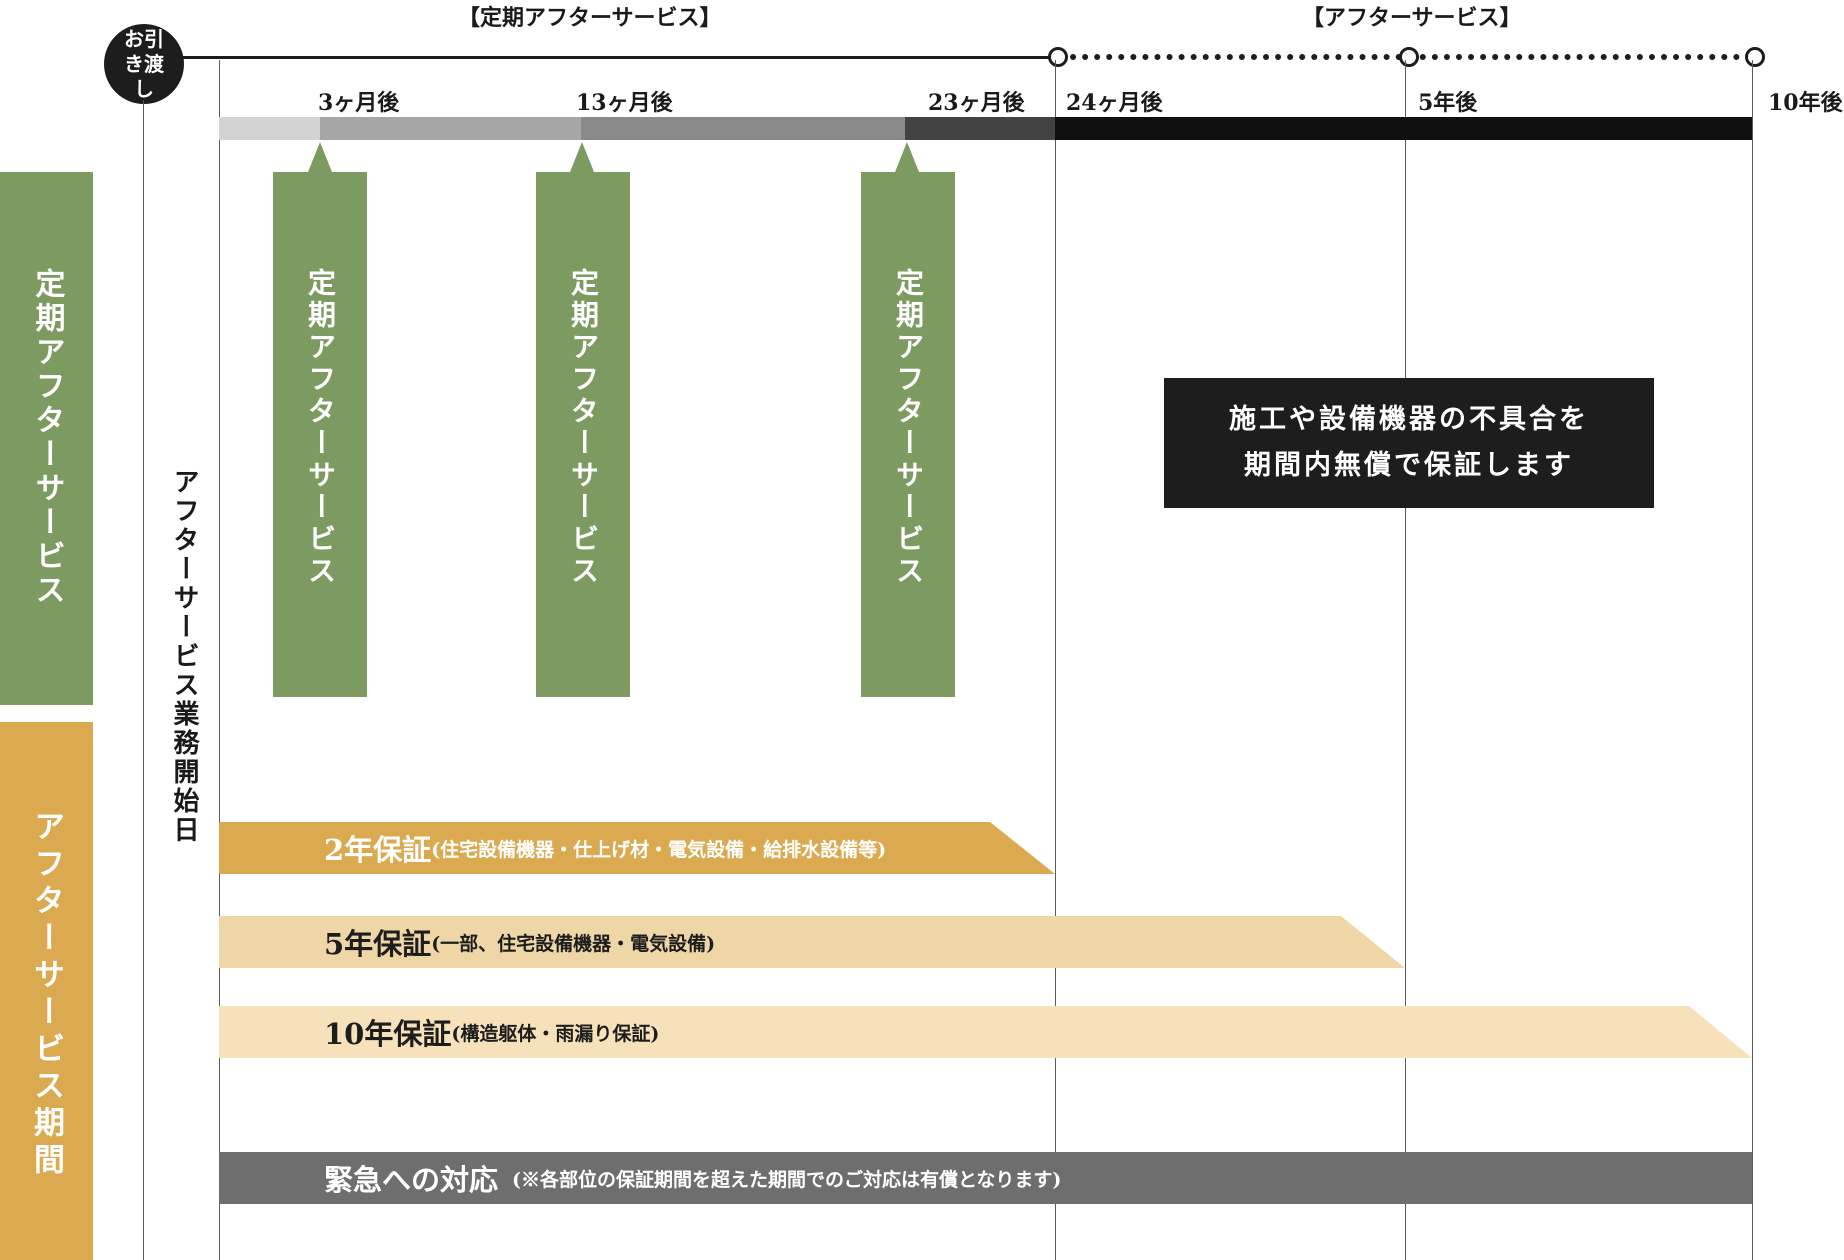  Describe the element at coordinates (573, 943) in the screenshot. I see `warranty-5y-detail: (一部、住宅設備機器・電気設備)` at that location.